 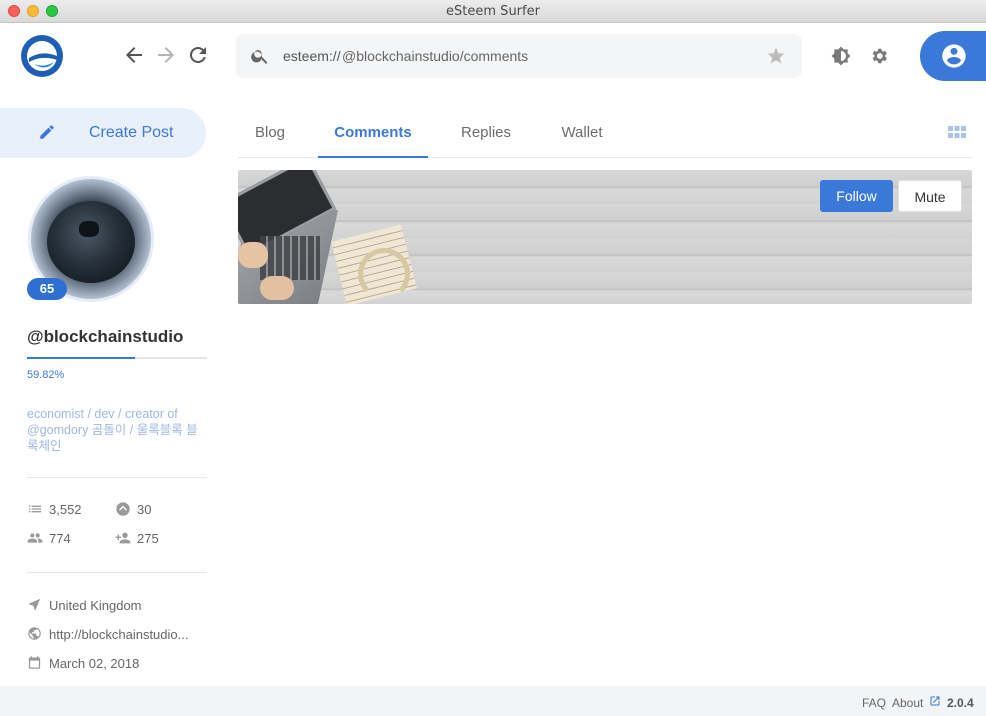 What do you see at coordinates (35, 538) in the screenshot?
I see `people-icon` at bounding box center [35, 538].